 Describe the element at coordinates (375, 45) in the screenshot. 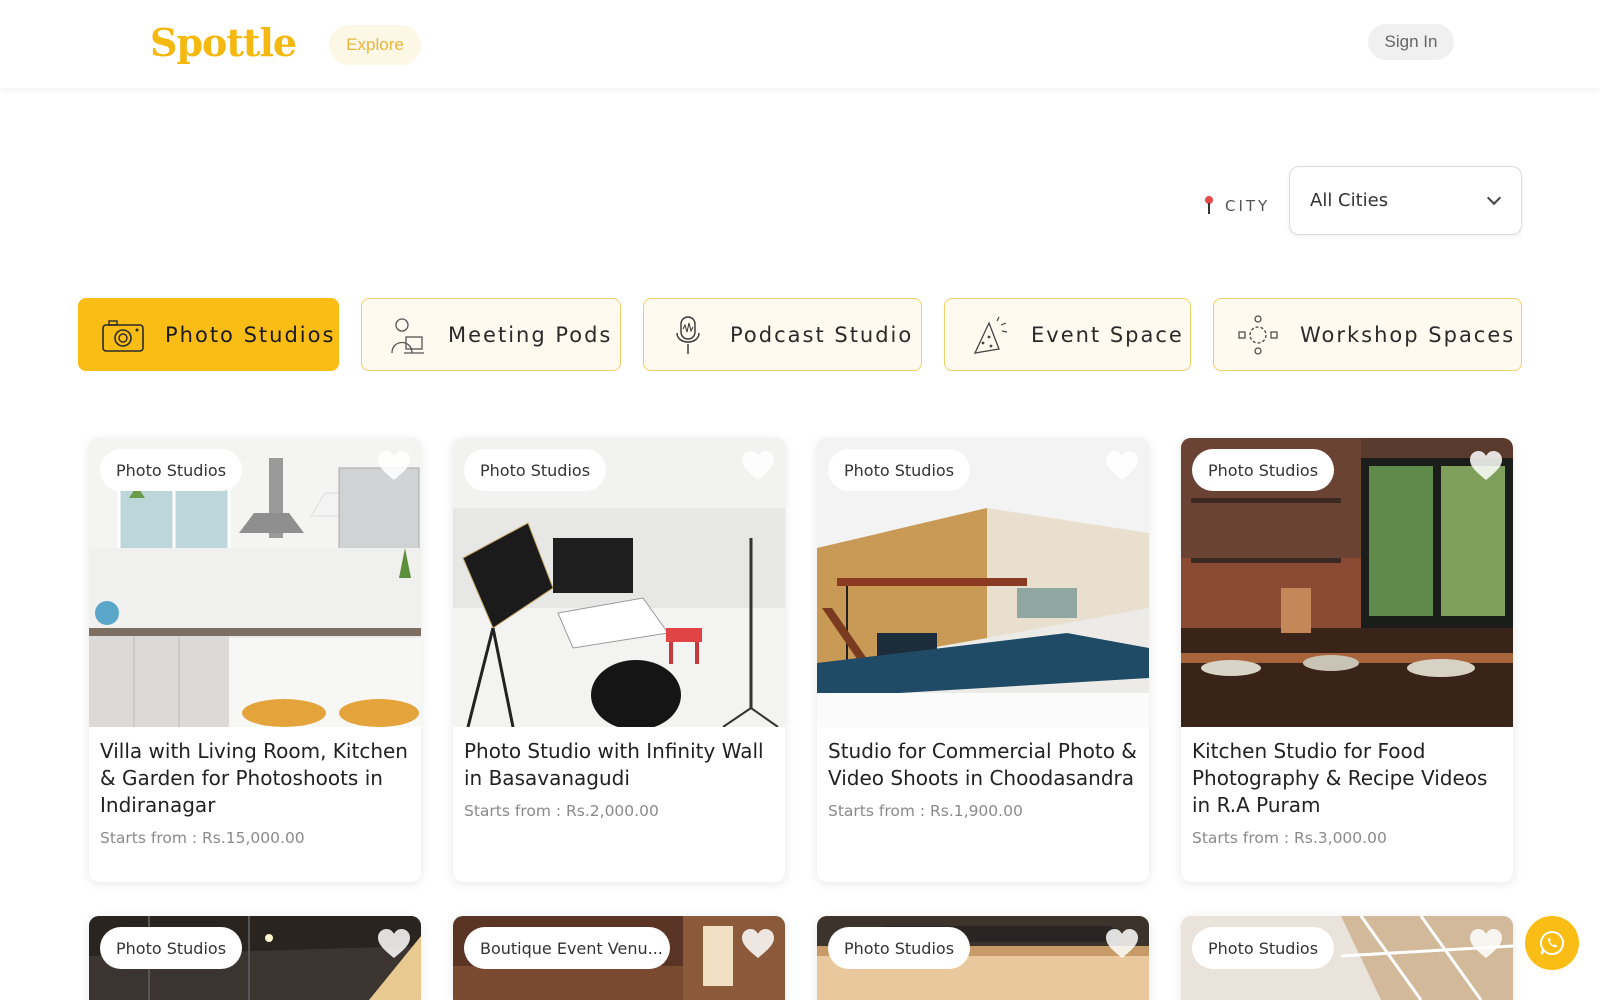

I see `explore-button: Explore` at that location.